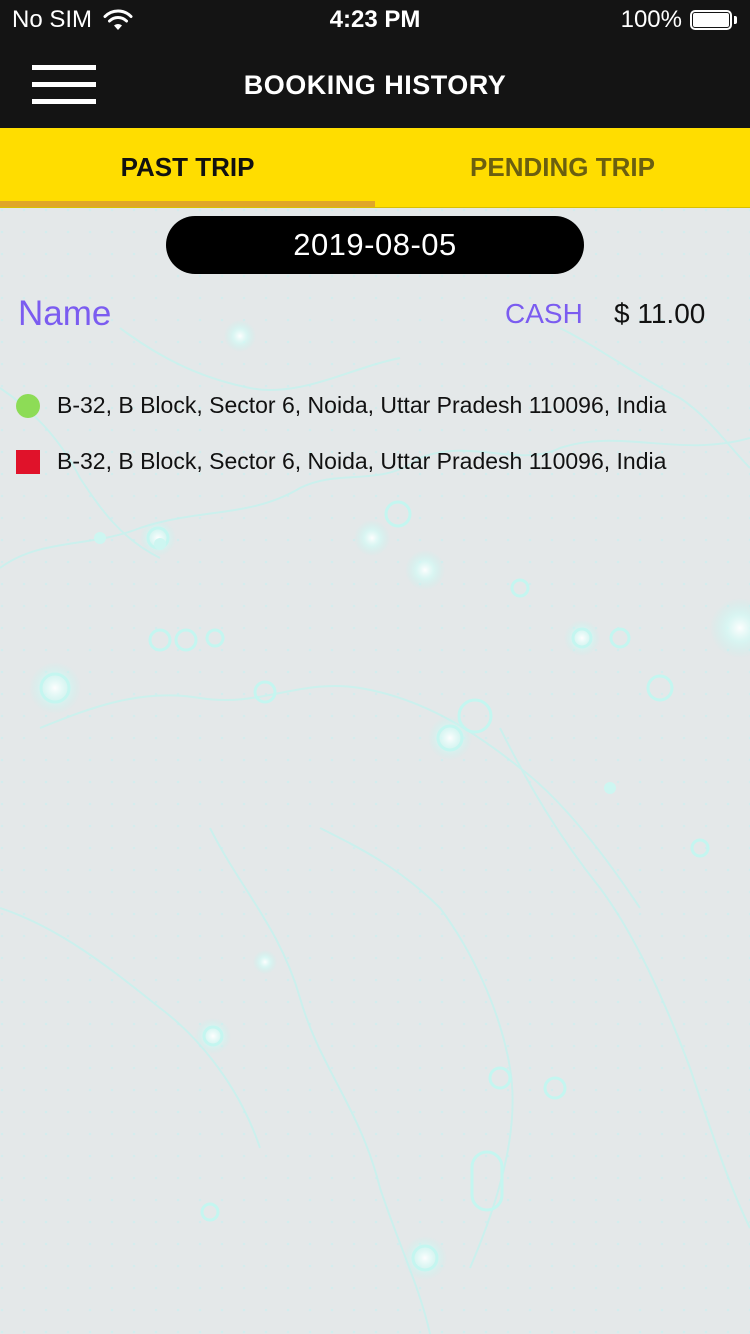 The width and height of the screenshot is (750, 1334). What do you see at coordinates (28, 405) in the screenshot?
I see `pickup-dot-icon` at bounding box center [28, 405].